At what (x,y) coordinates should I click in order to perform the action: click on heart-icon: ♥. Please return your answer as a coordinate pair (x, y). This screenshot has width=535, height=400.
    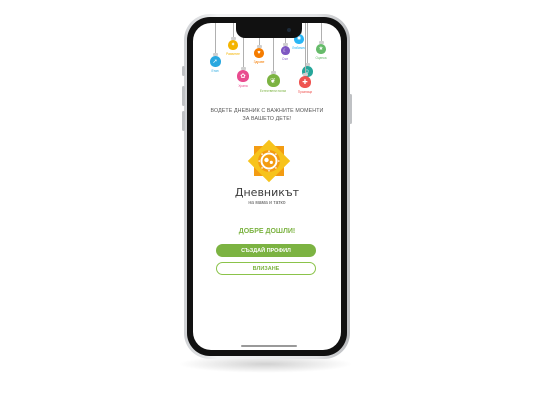
    Looking at the image, I should click on (259, 53).